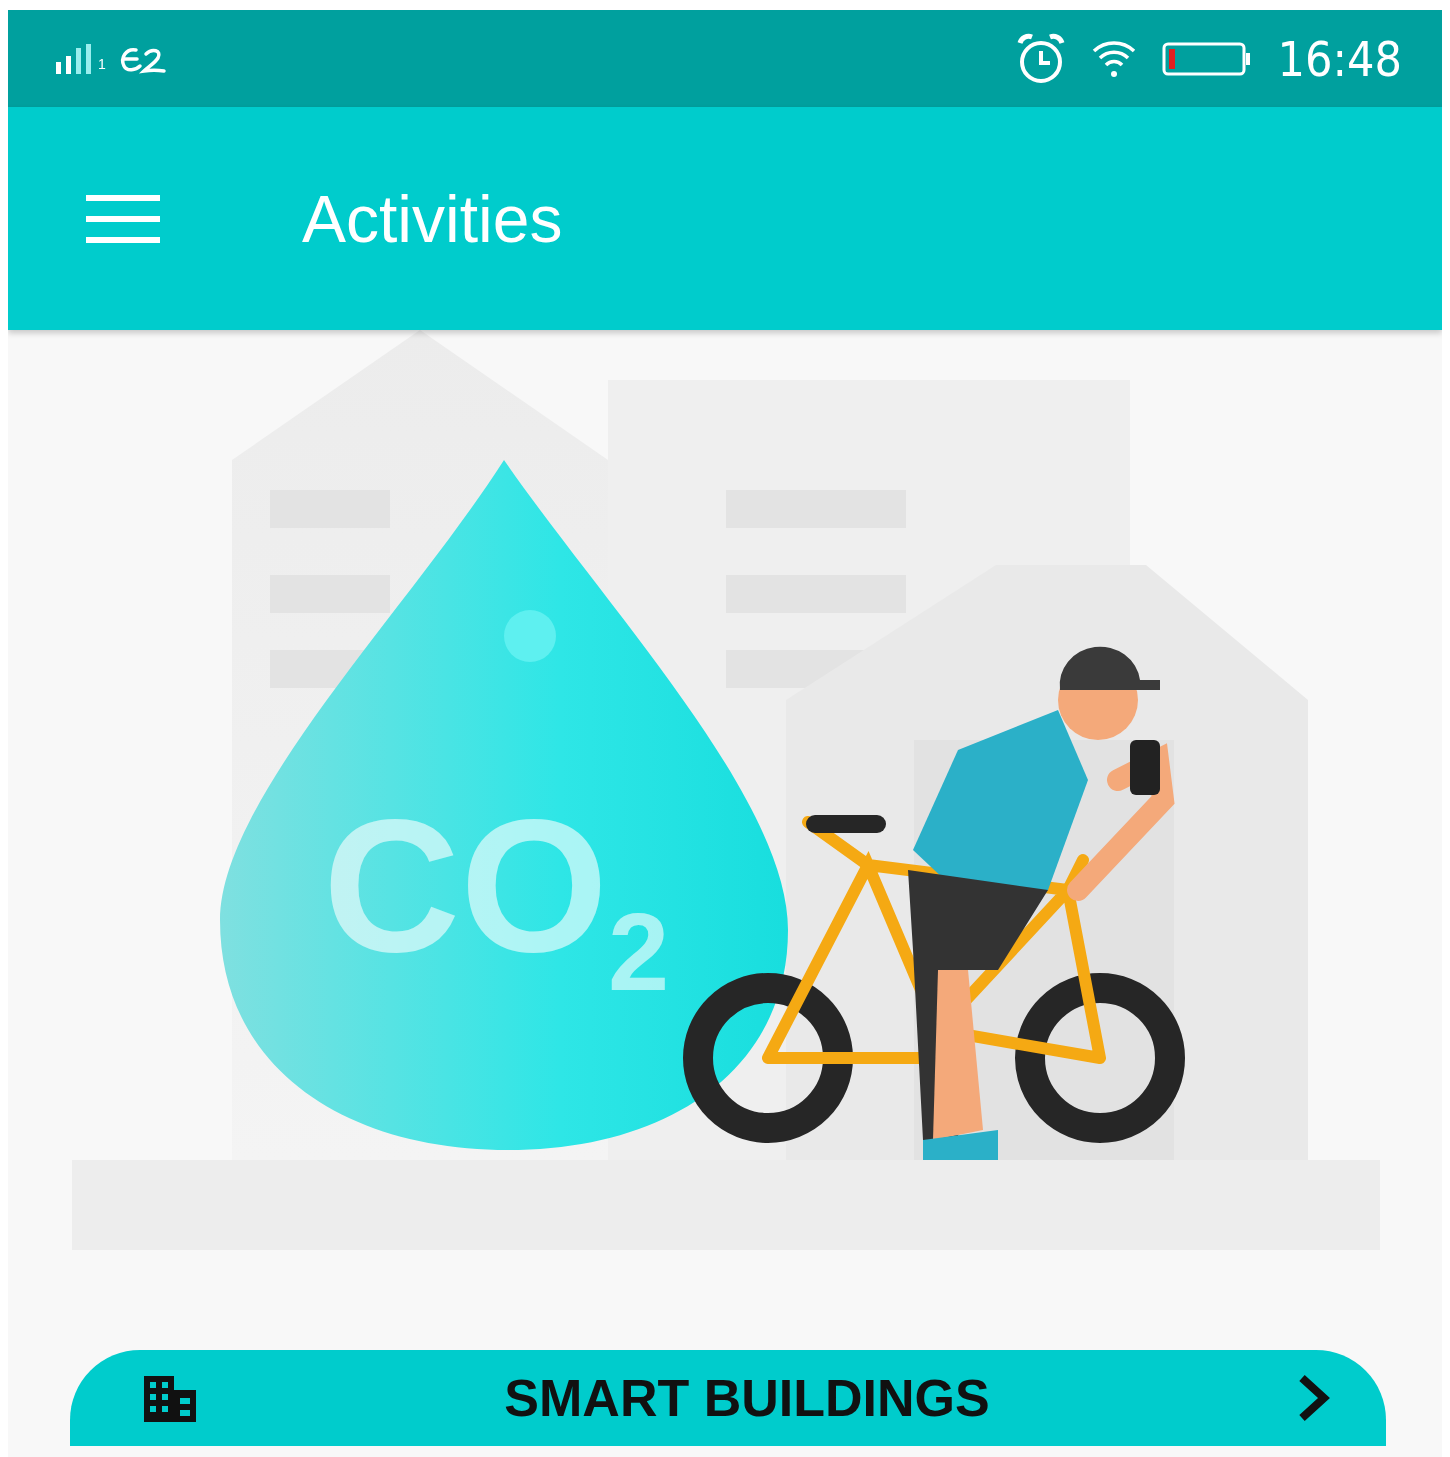 Image resolution: width=1450 pixels, height=1457 pixels. Describe the element at coordinates (1339, 58) in the screenshot. I see `clock-time: 16:48` at that location.